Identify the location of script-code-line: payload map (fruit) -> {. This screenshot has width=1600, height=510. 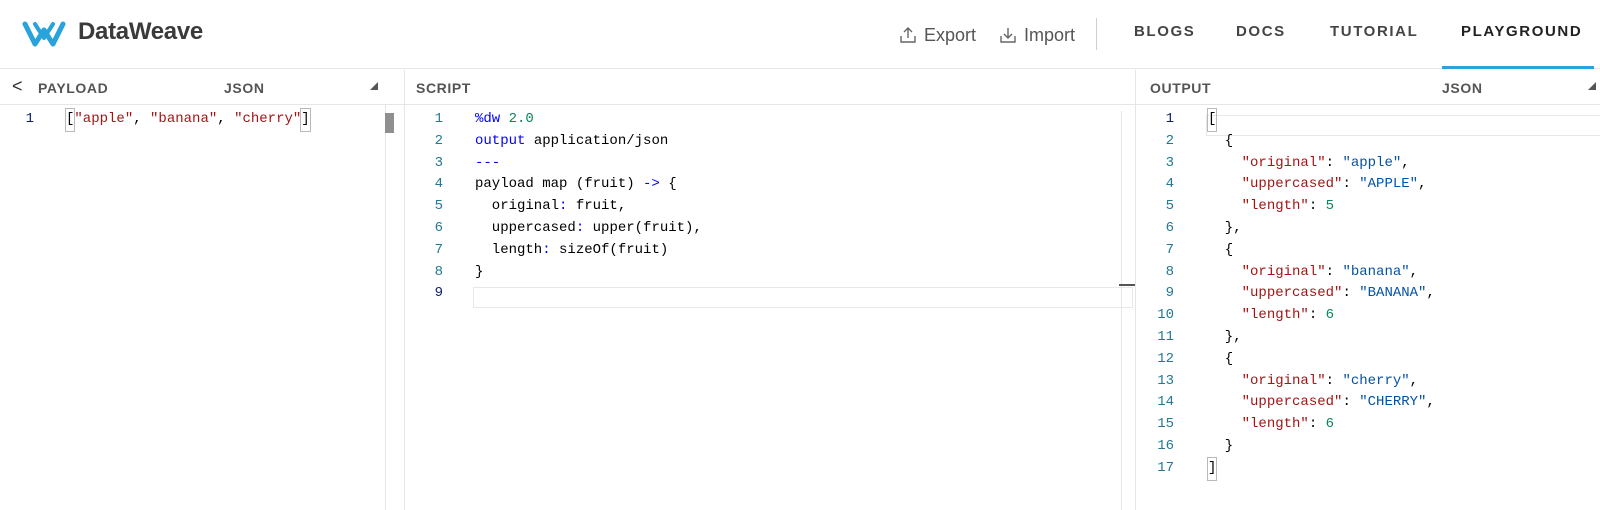
(576, 185).